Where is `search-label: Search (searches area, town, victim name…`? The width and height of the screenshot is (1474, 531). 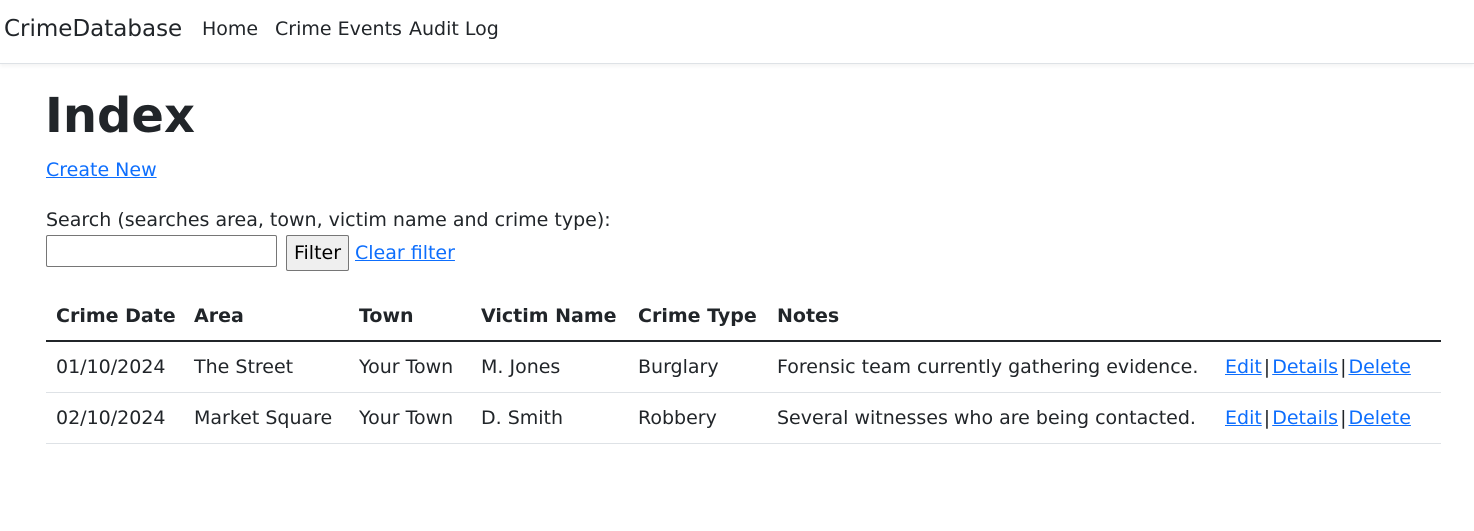
search-label: Search (searches area, town, victim name… is located at coordinates (328, 220).